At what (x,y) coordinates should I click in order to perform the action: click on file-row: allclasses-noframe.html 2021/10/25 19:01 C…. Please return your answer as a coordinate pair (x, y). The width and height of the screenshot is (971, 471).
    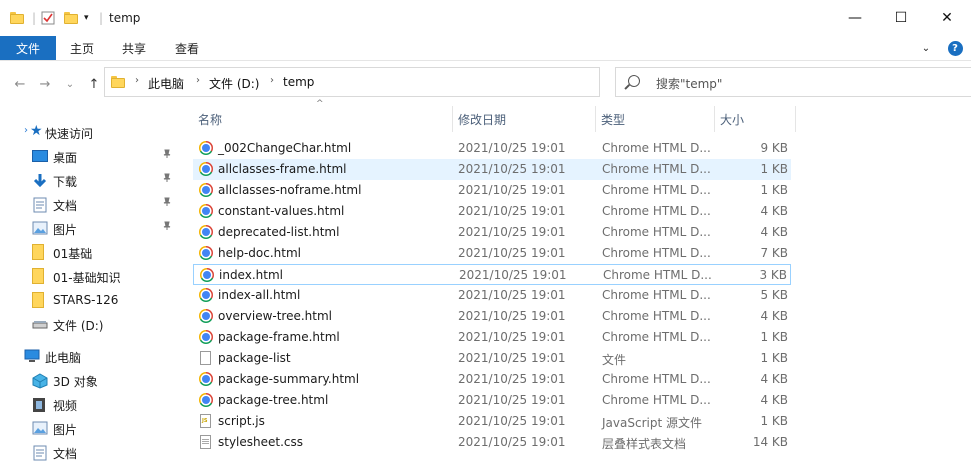
    Looking at the image, I should click on (492, 190).